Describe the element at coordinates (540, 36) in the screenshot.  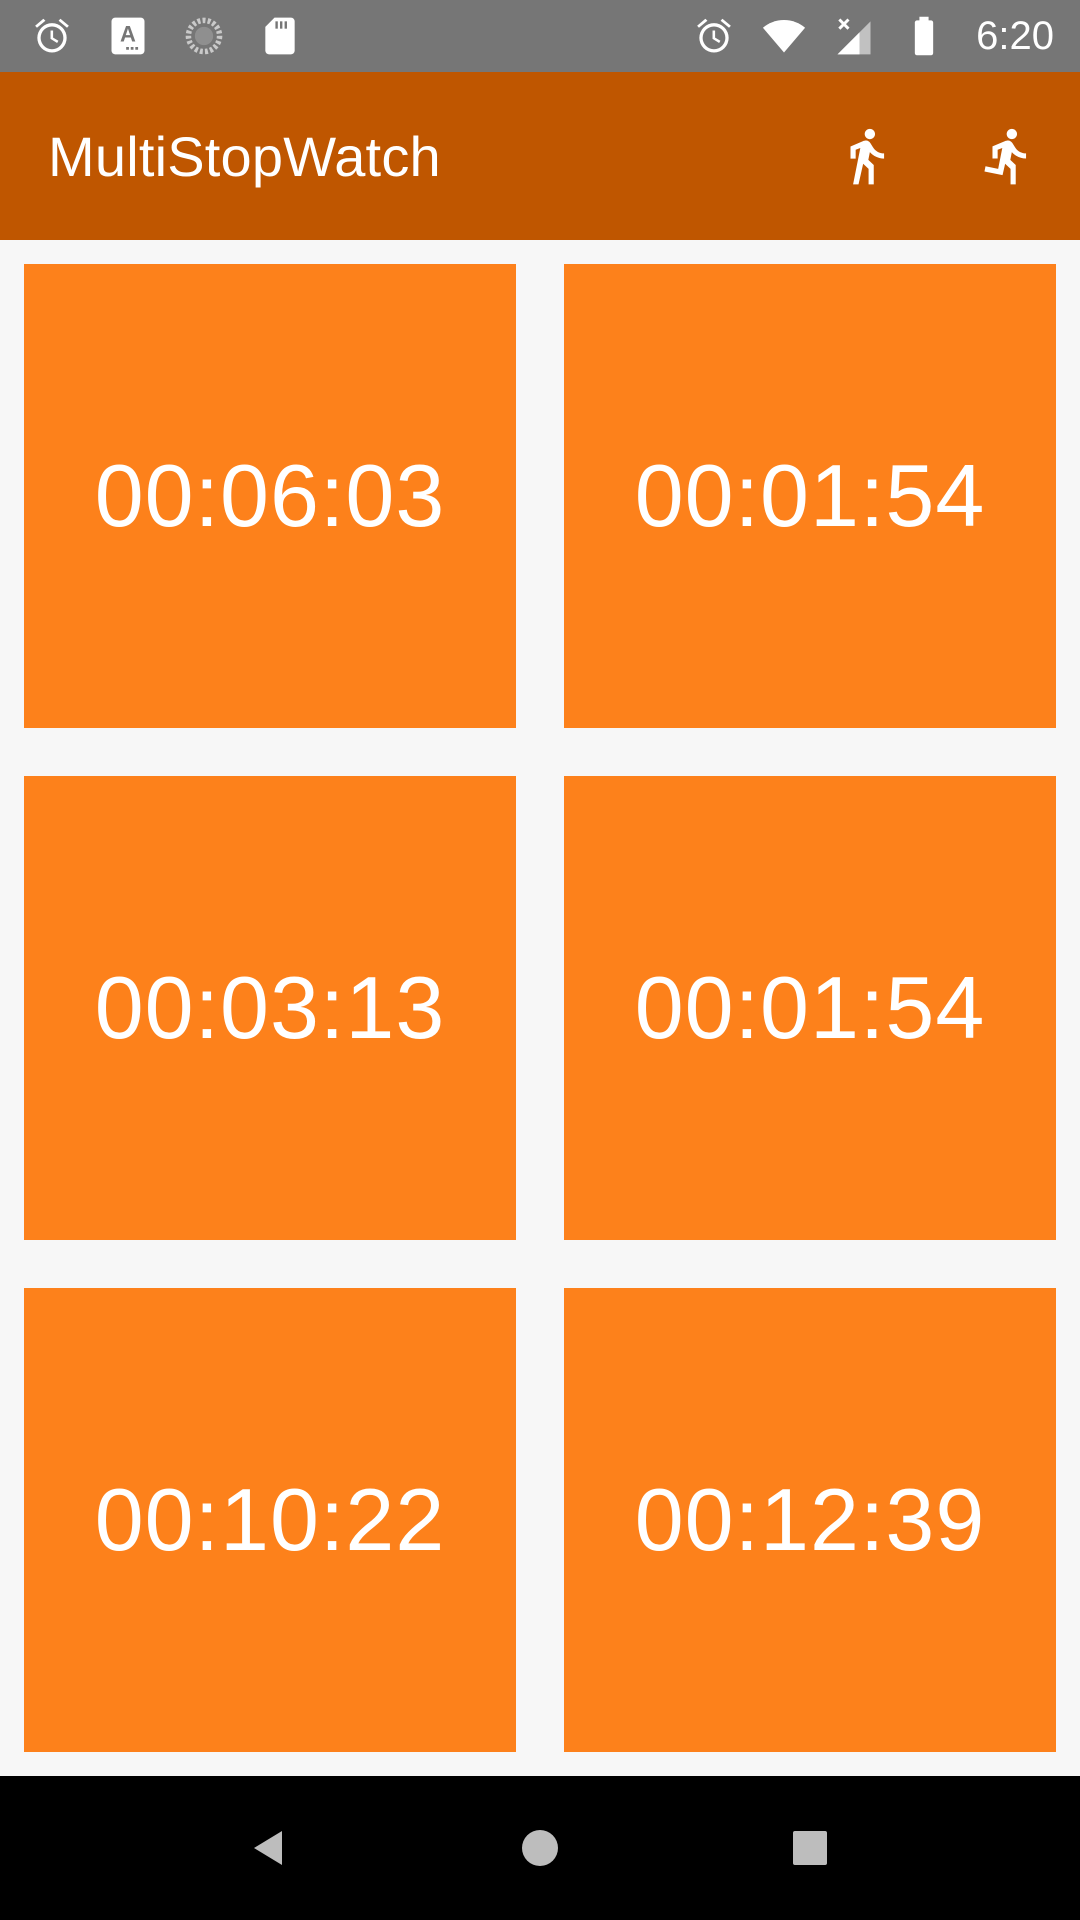
I see `status-bar: A 6:20` at that location.